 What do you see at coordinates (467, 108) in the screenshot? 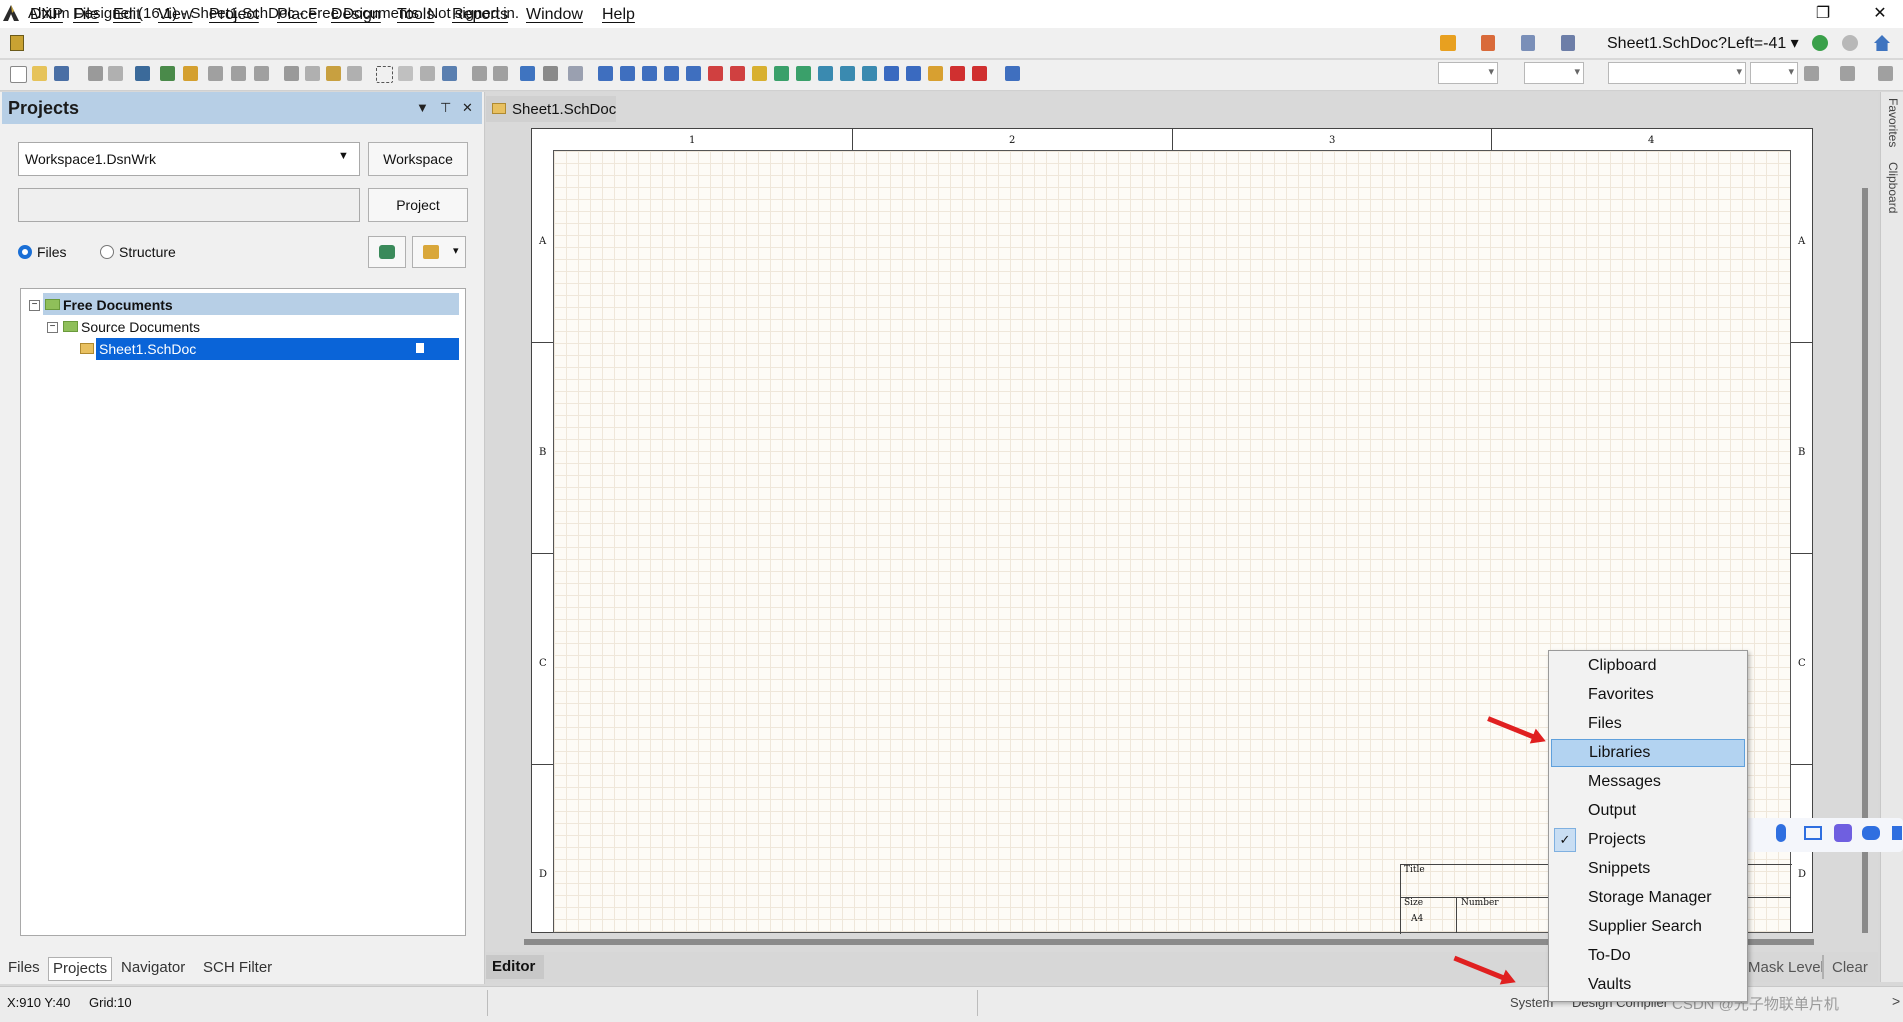
I see `panel-close-icon: ✕` at bounding box center [467, 108].